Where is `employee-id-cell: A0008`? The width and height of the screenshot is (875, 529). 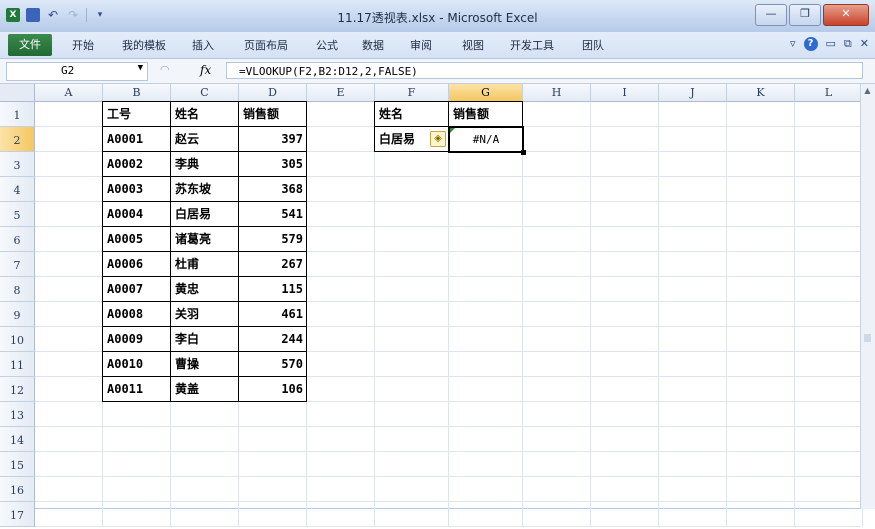
employee-id-cell: A0008 is located at coordinates (137, 314).